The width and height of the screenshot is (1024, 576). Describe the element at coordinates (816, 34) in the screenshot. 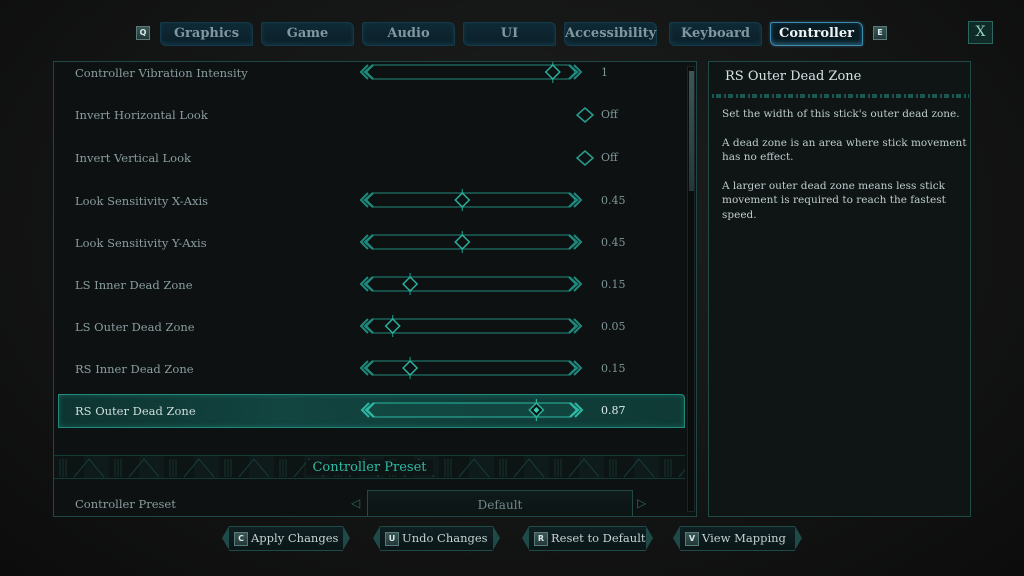

I see `tab-controller: Controller` at that location.